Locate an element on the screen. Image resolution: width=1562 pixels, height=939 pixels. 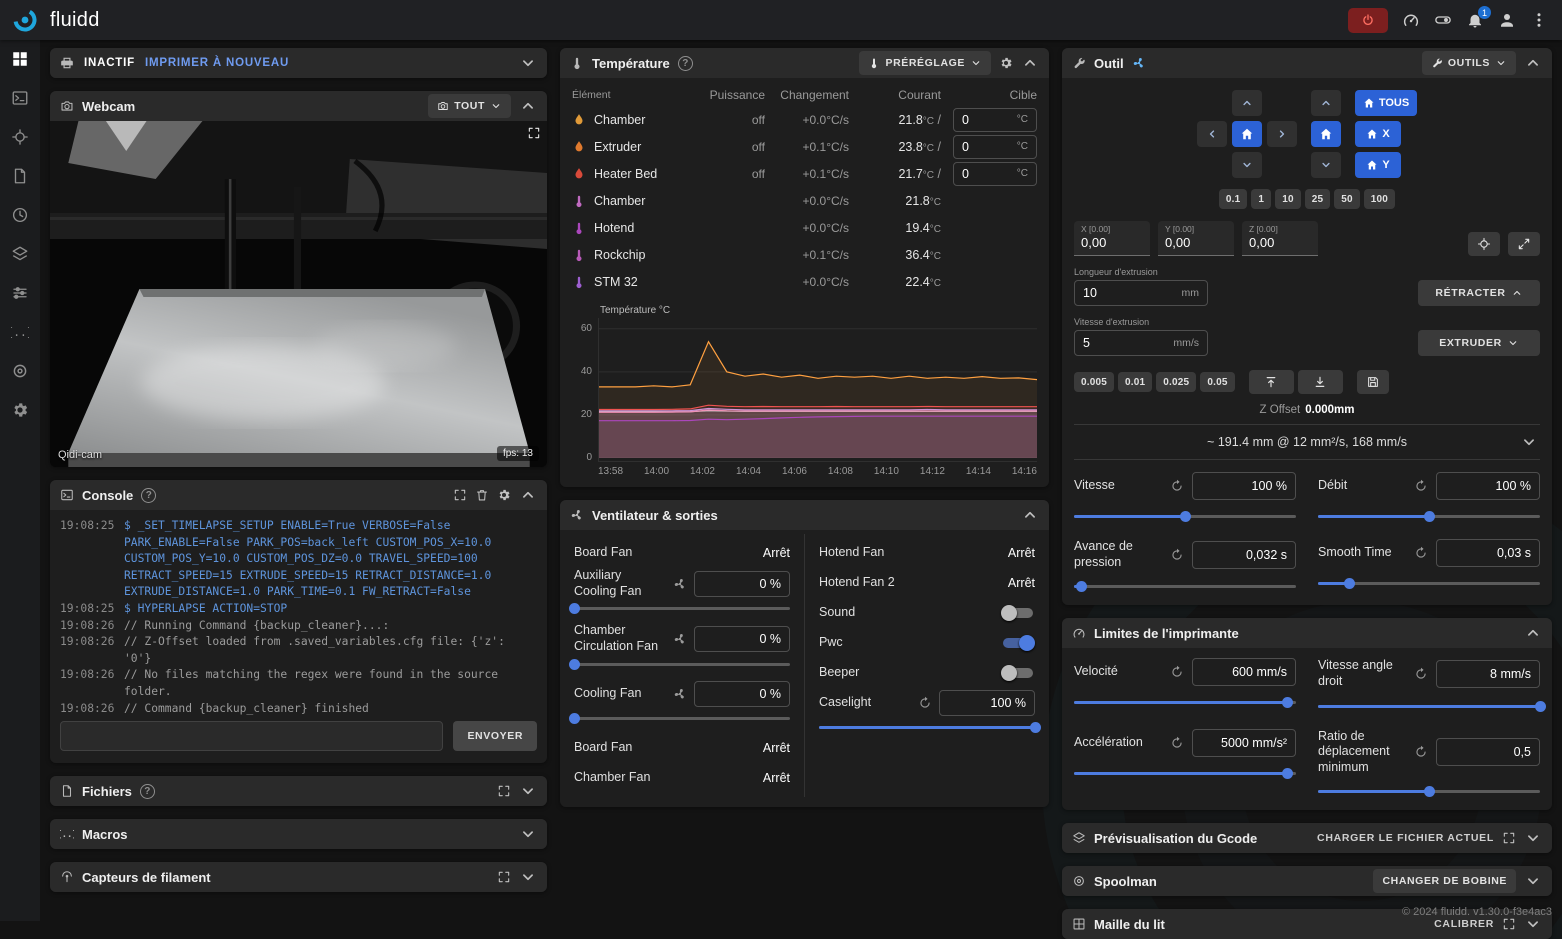
status-collapse-icon is located at coordinates (528, 63).